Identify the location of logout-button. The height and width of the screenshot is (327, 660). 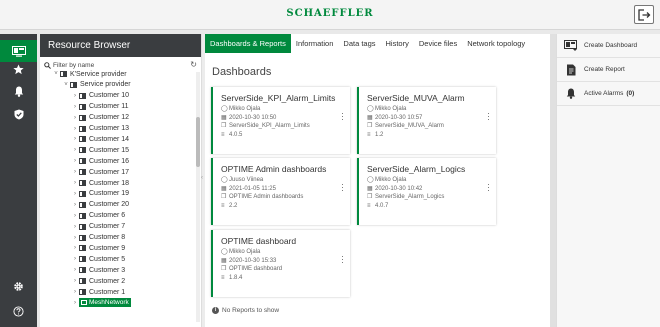
(644, 14).